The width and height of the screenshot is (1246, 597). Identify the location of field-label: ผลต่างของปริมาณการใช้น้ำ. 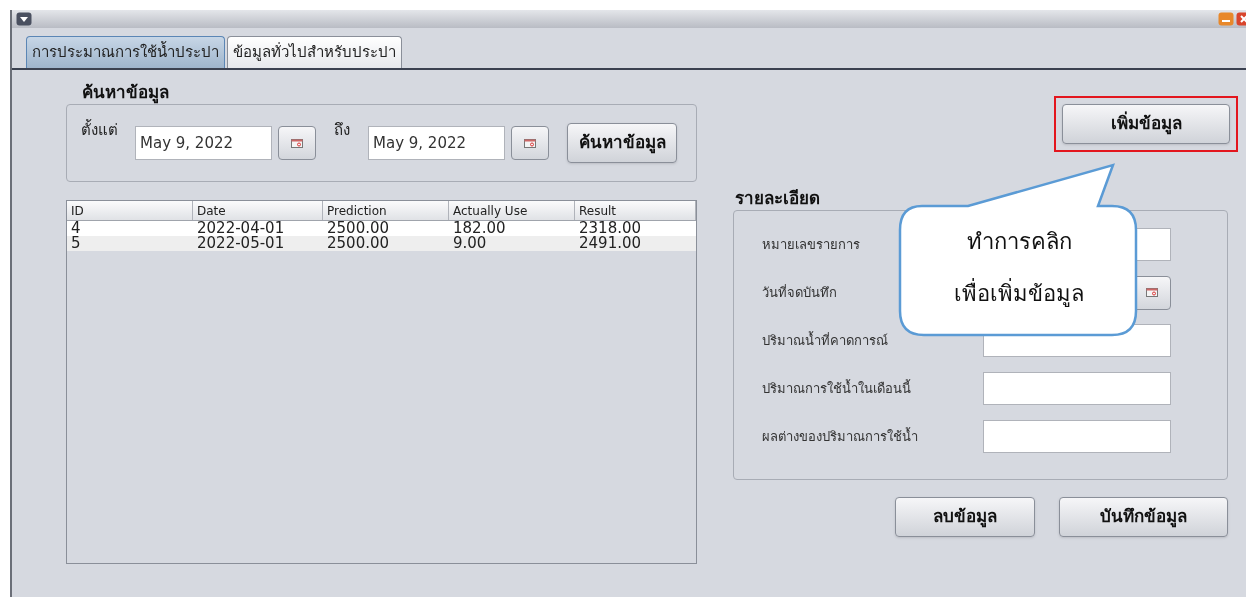
(840, 436).